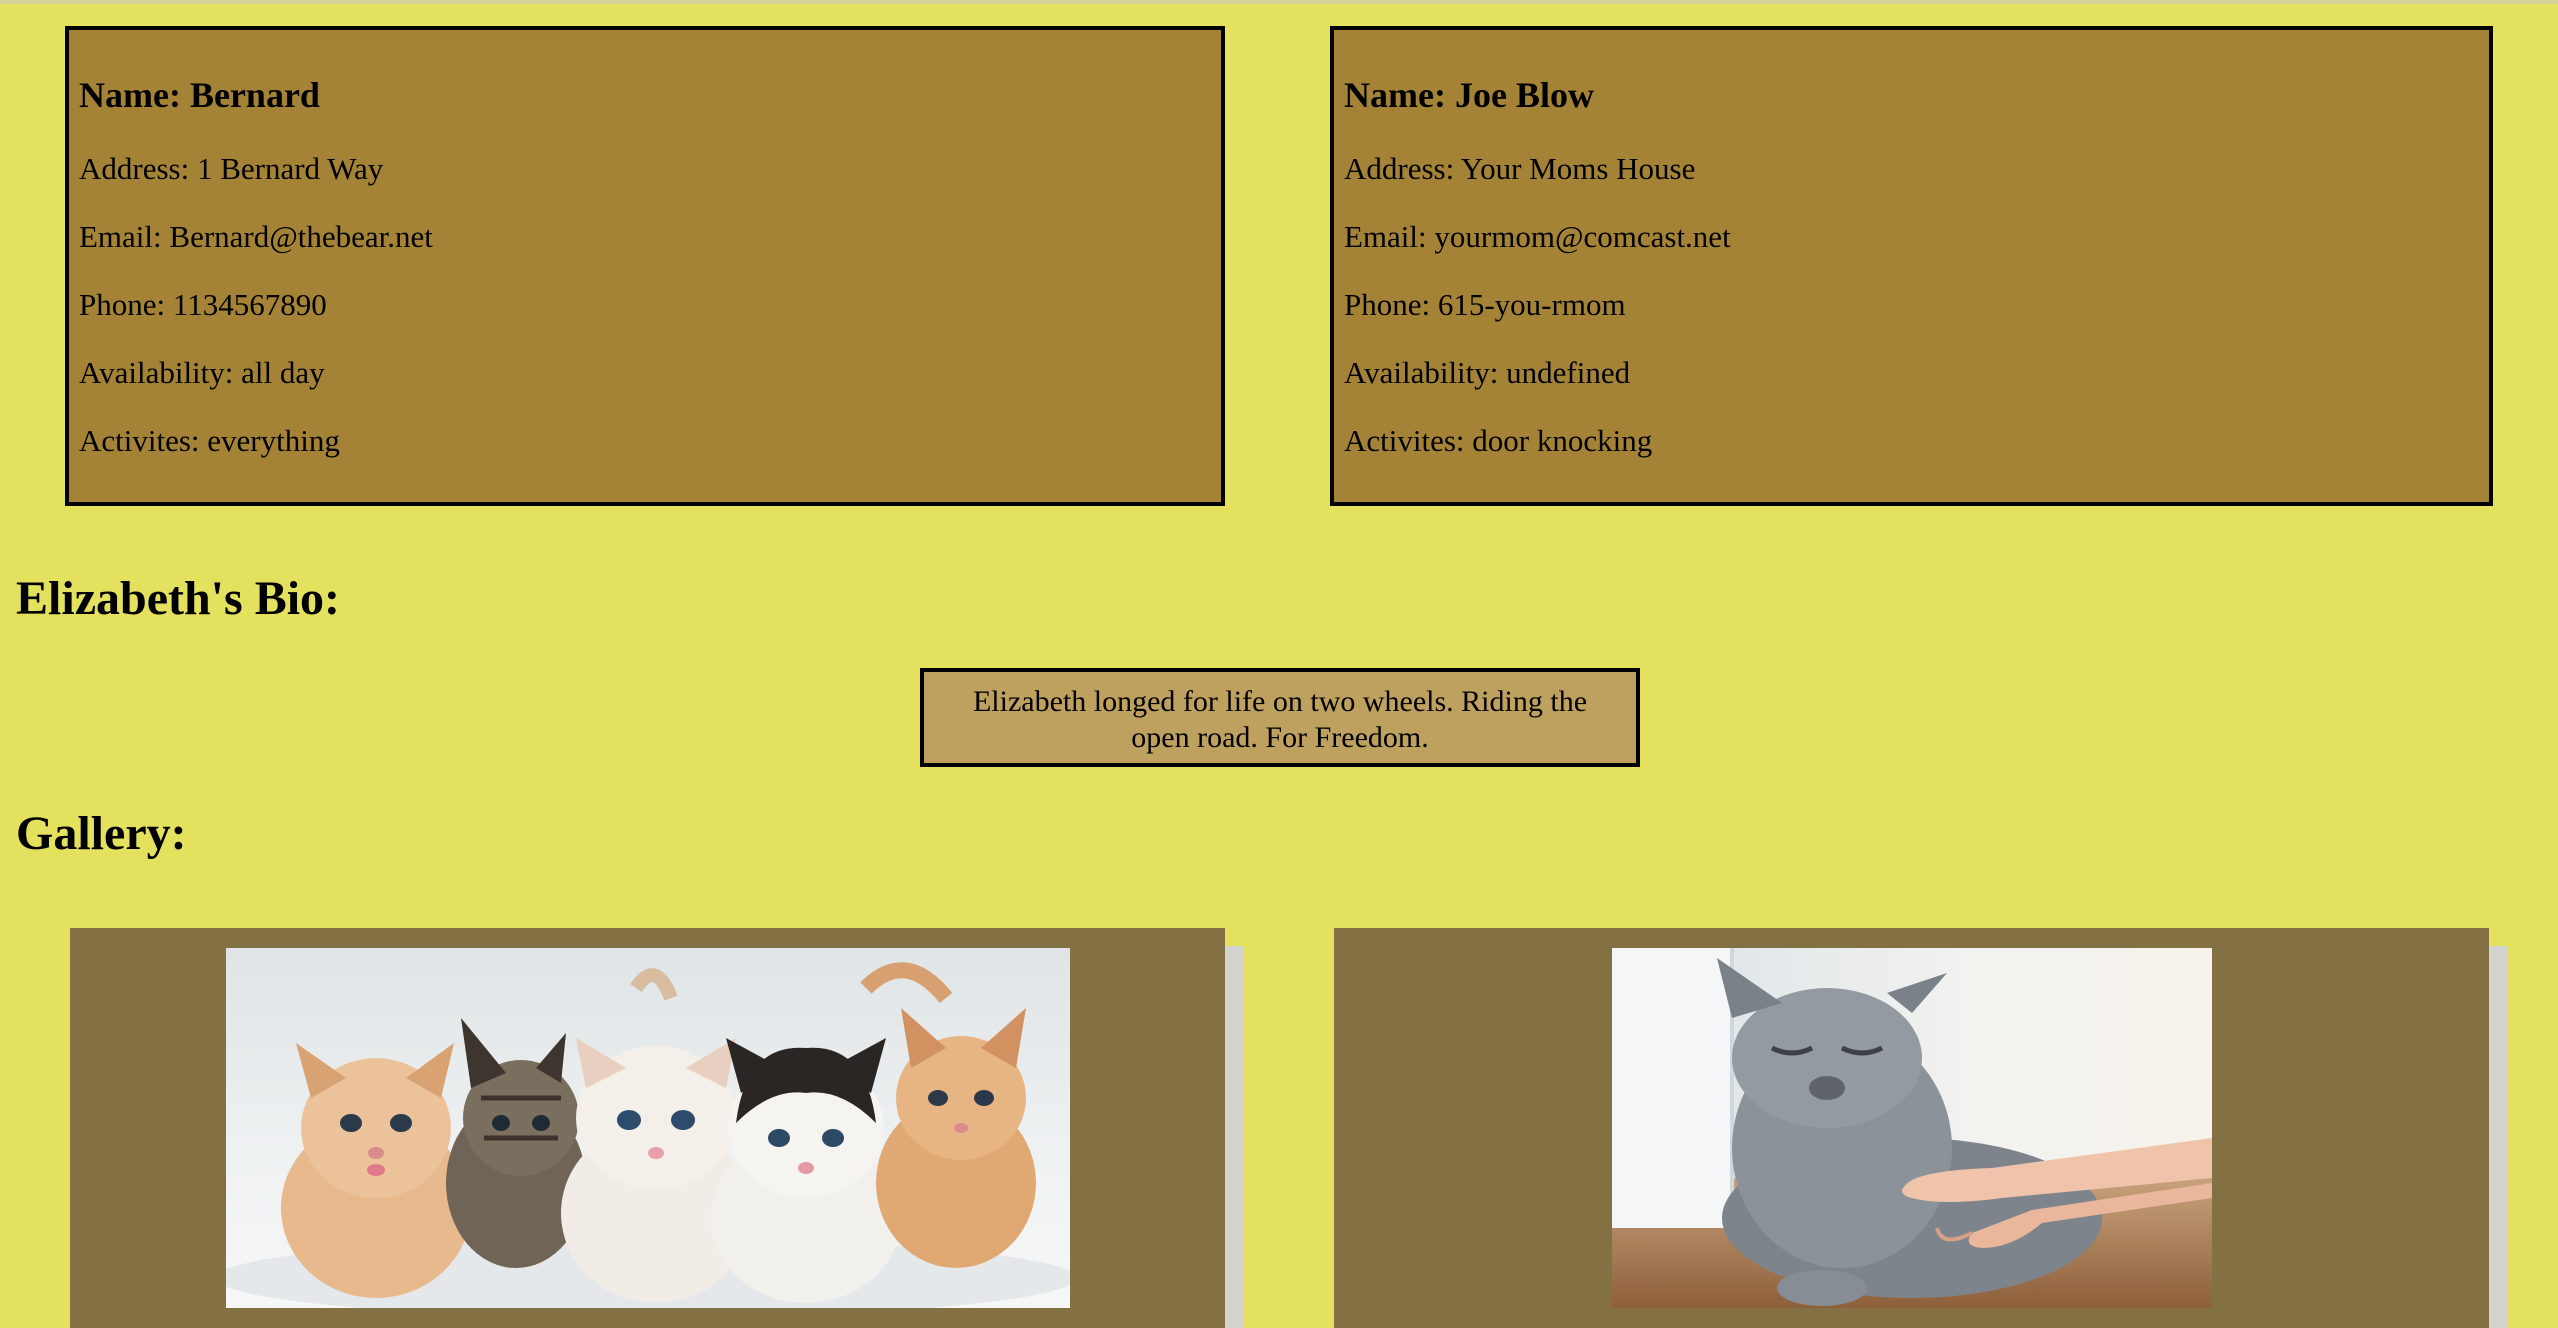 The height and width of the screenshot is (1328, 2558). Describe the element at coordinates (1537, 236) in the screenshot. I see `contact-email: Email: yourmom@comcast.net` at that location.